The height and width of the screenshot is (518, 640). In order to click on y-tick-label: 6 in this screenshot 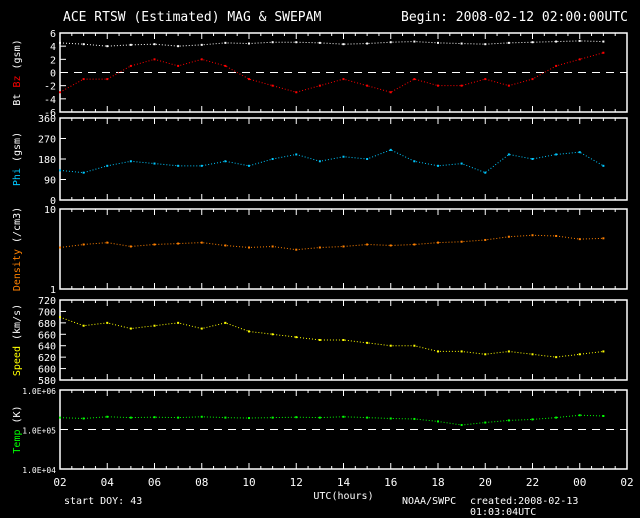, I will do `click(53, 34)`.